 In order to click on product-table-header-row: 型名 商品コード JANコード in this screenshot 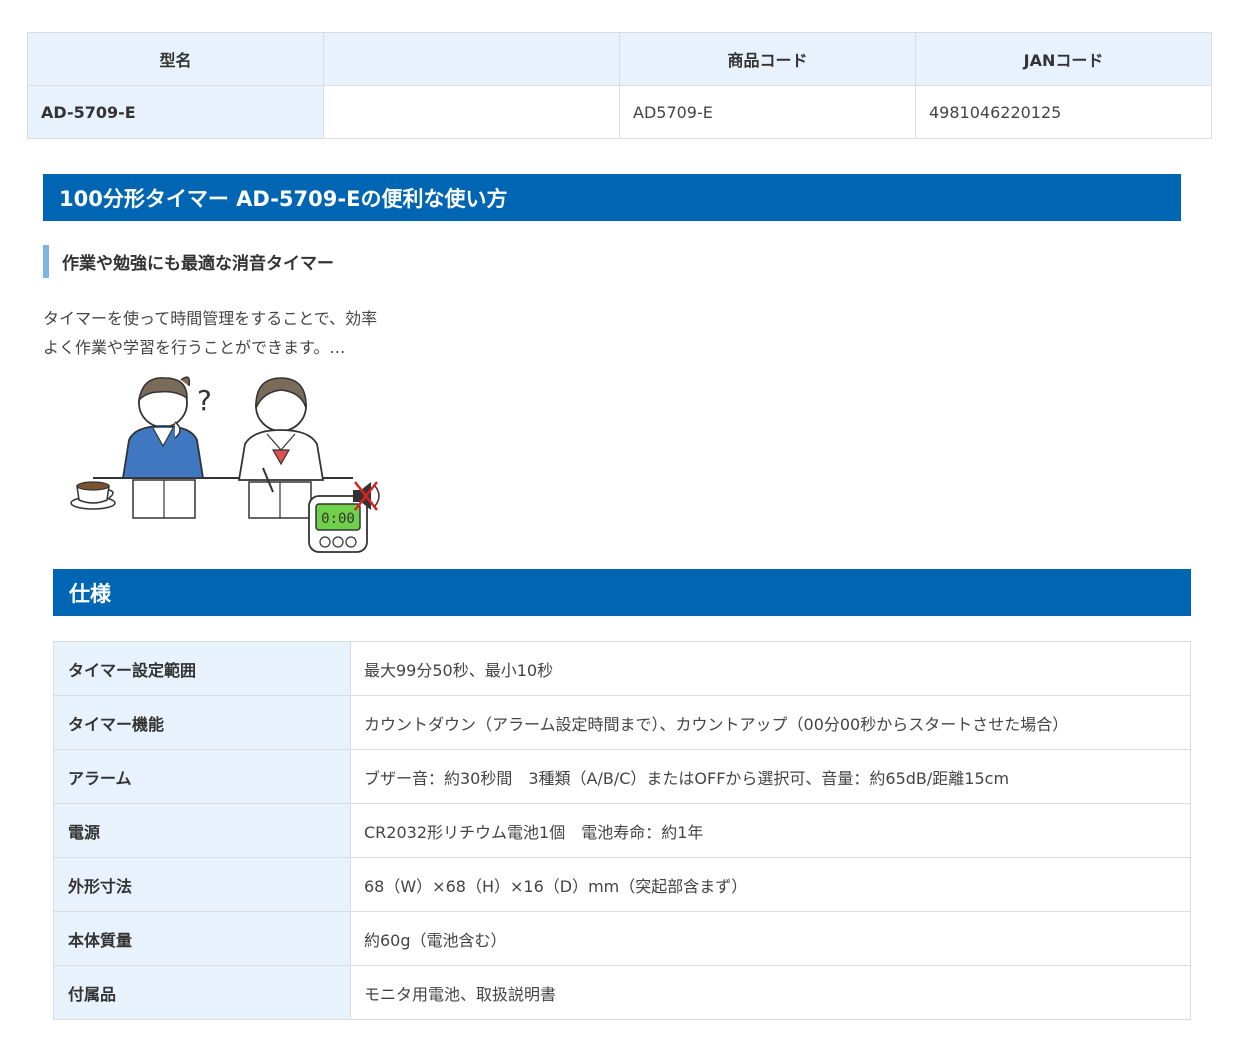, I will do `click(619, 59)`.